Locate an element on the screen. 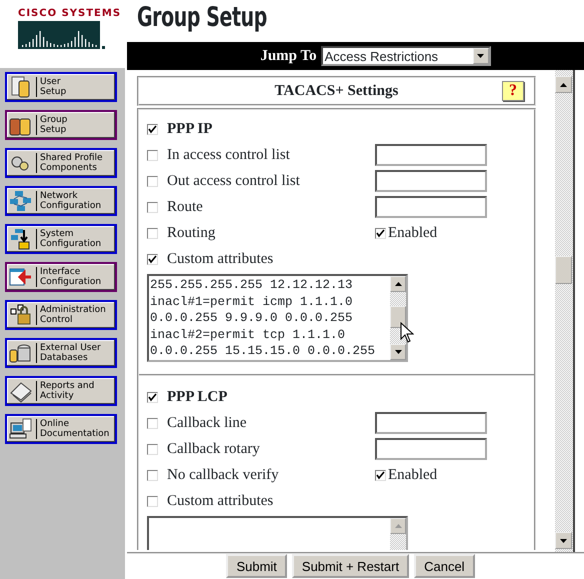  scrollbar is located at coordinates (564, 311).